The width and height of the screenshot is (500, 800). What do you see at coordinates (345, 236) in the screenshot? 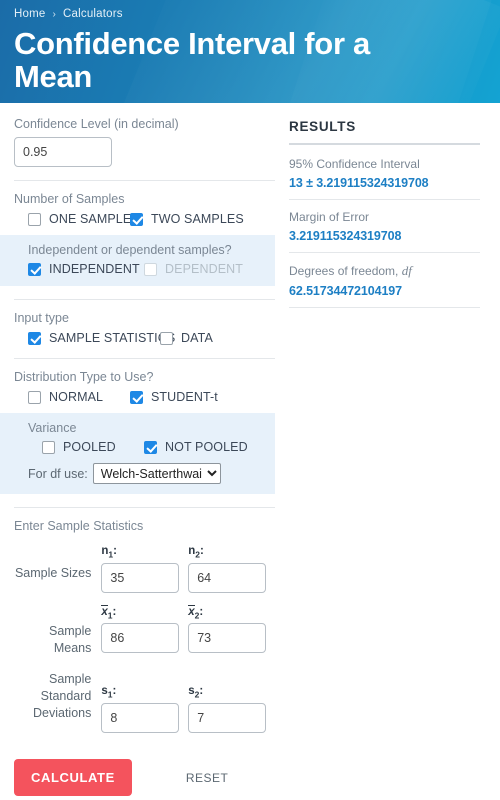
I see `result-value: 3.219115324319708` at bounding box center [345, 236].